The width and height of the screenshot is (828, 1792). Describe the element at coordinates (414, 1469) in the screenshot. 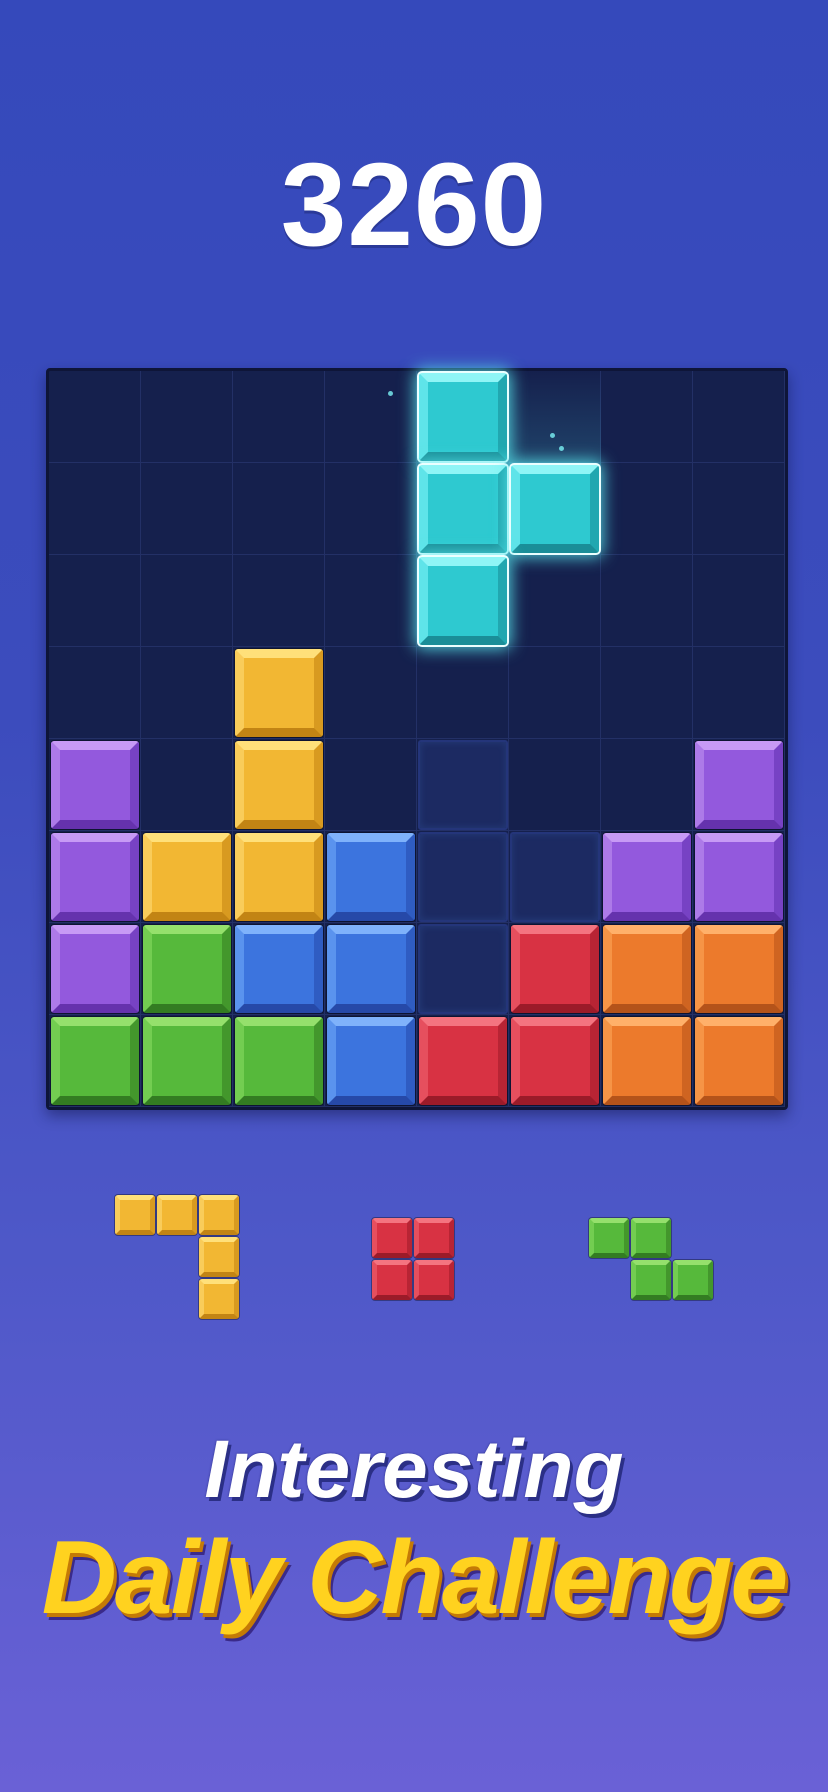

I see `promo-tagline: Interesting` at that location.